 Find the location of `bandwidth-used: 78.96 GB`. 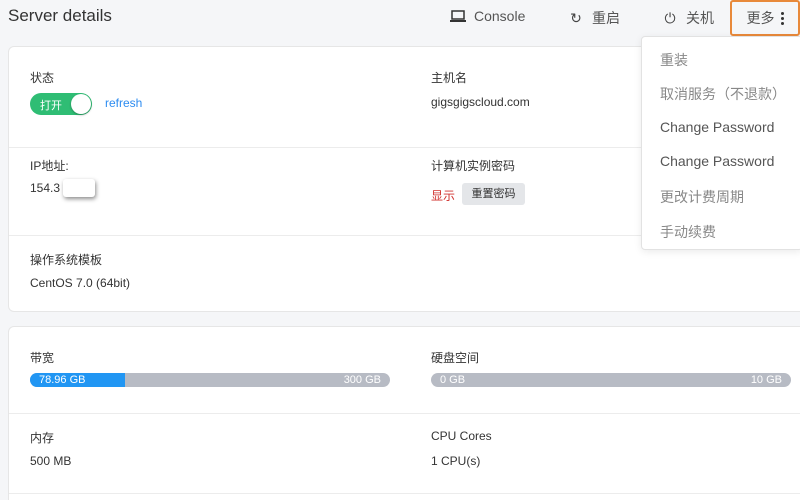

bandwidth-used: 78.96 GB is located at coordinates (62, 380).